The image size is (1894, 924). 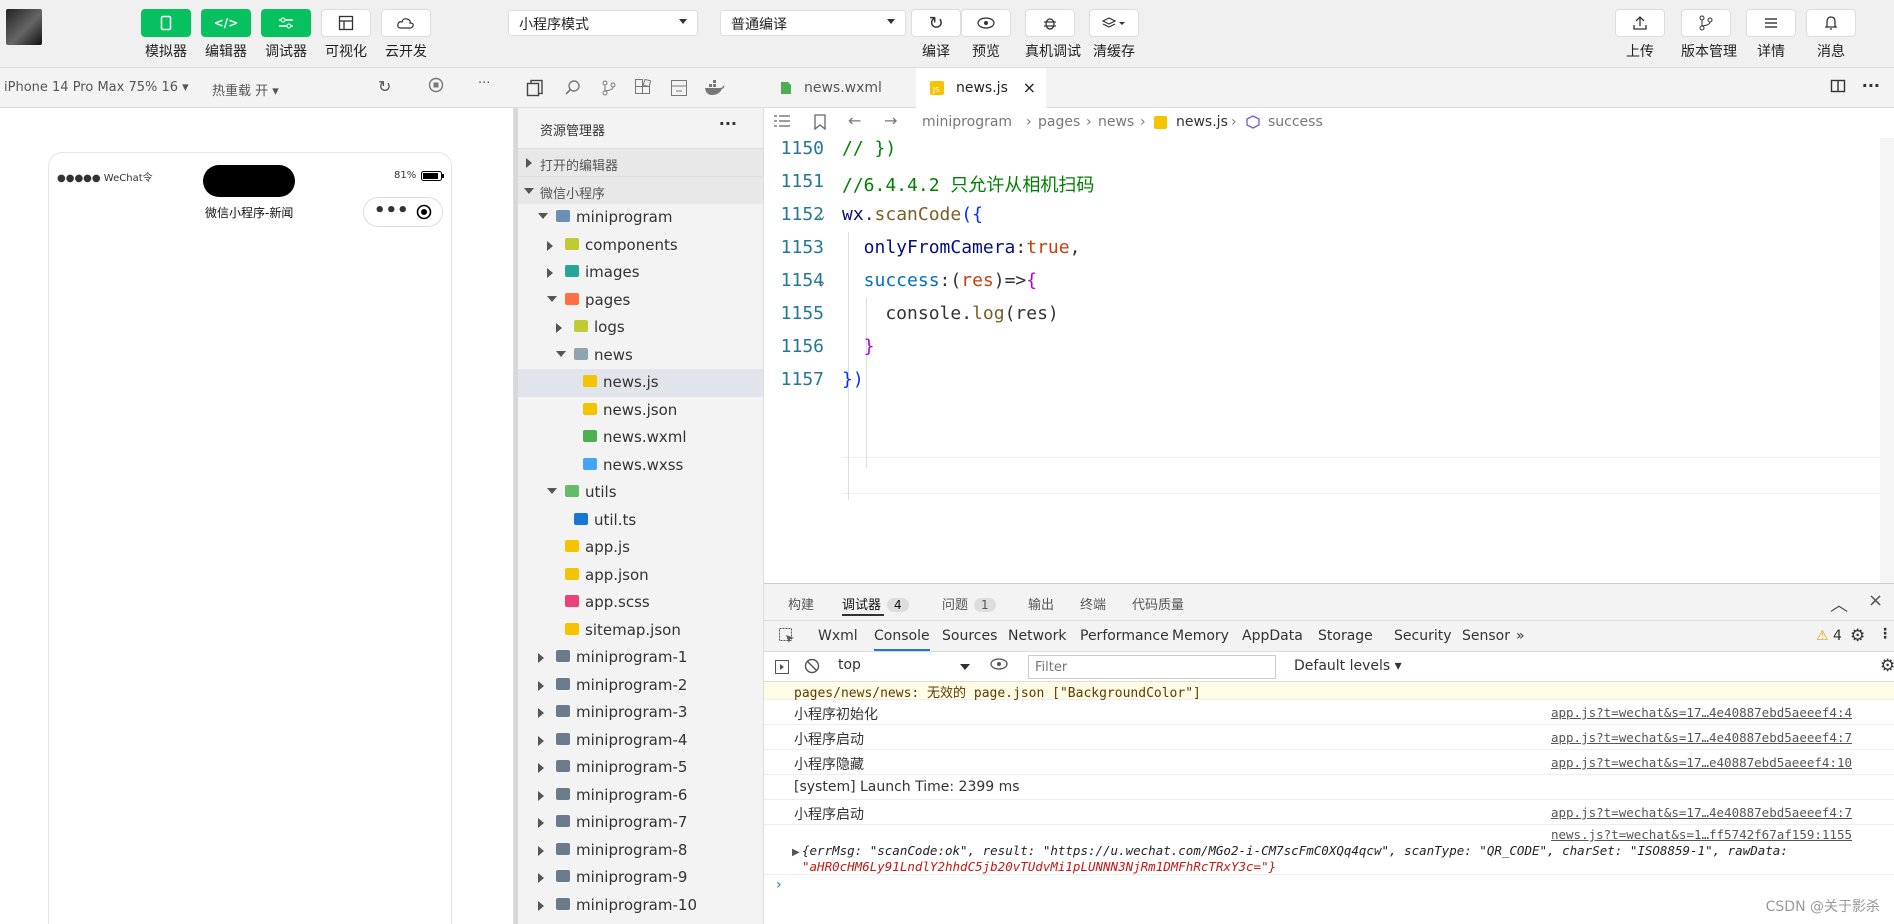 I want to click on version-button: 版本管理, so click(x=1709, y=35).